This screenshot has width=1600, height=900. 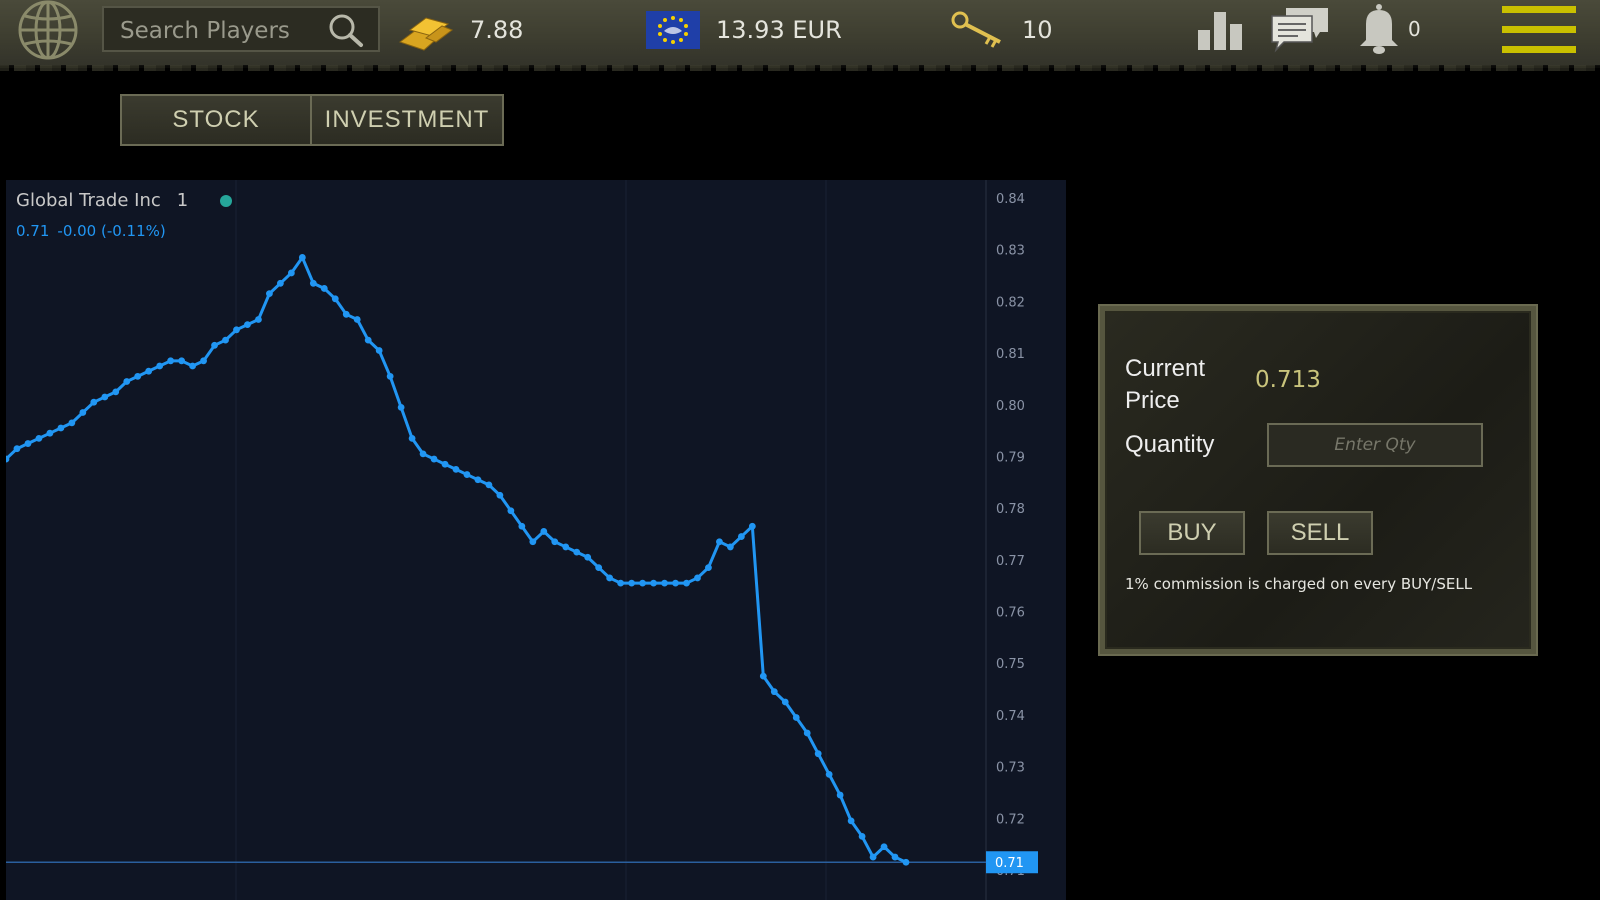 What do you see at coordinates (1010, 199) in the screenshot?
I see `y-tick-label: 0.84` at bounding box center [1010, 199].